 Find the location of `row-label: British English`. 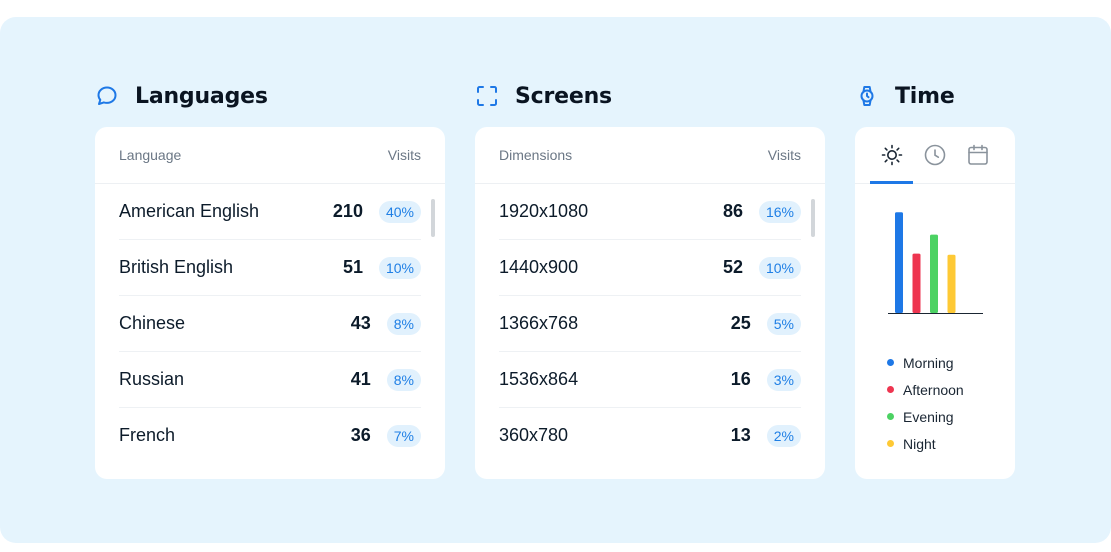

row-label: British English is located at coordinates (176, 267).